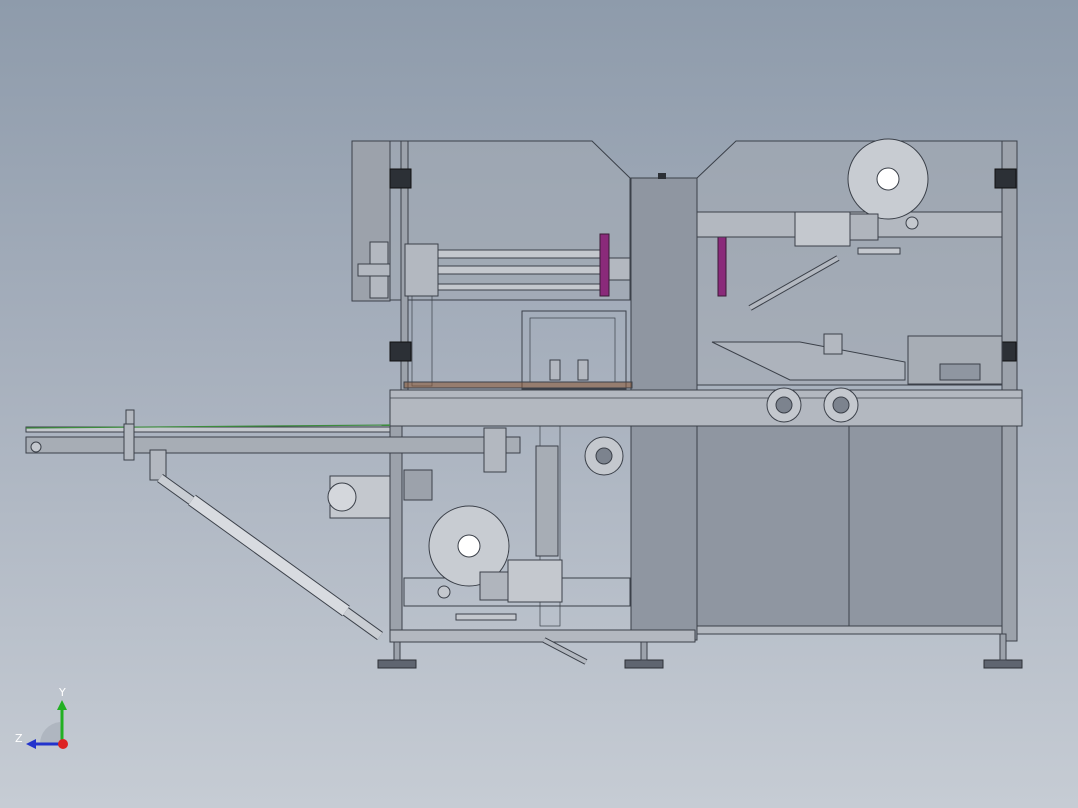 This screenshot has height=808, width=1078. Describe the element at coordinates (644, 664) in the screenshot. I see `foot-center` at that location.